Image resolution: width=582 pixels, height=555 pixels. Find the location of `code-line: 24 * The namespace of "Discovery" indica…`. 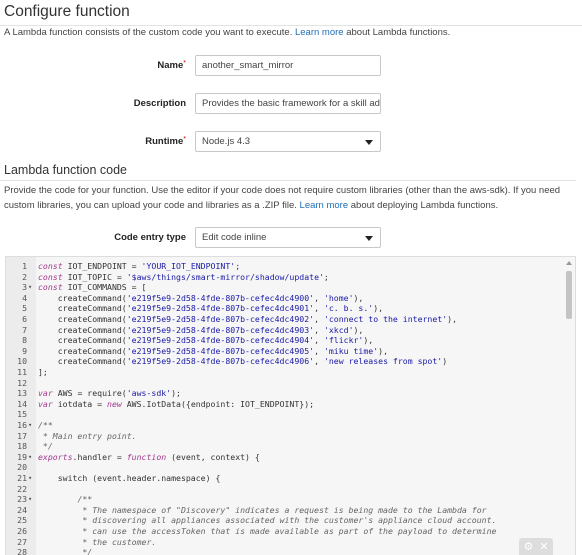

code-line: 24 * The namespace of "Discovery" indica… is located at coordinates (286, 510).